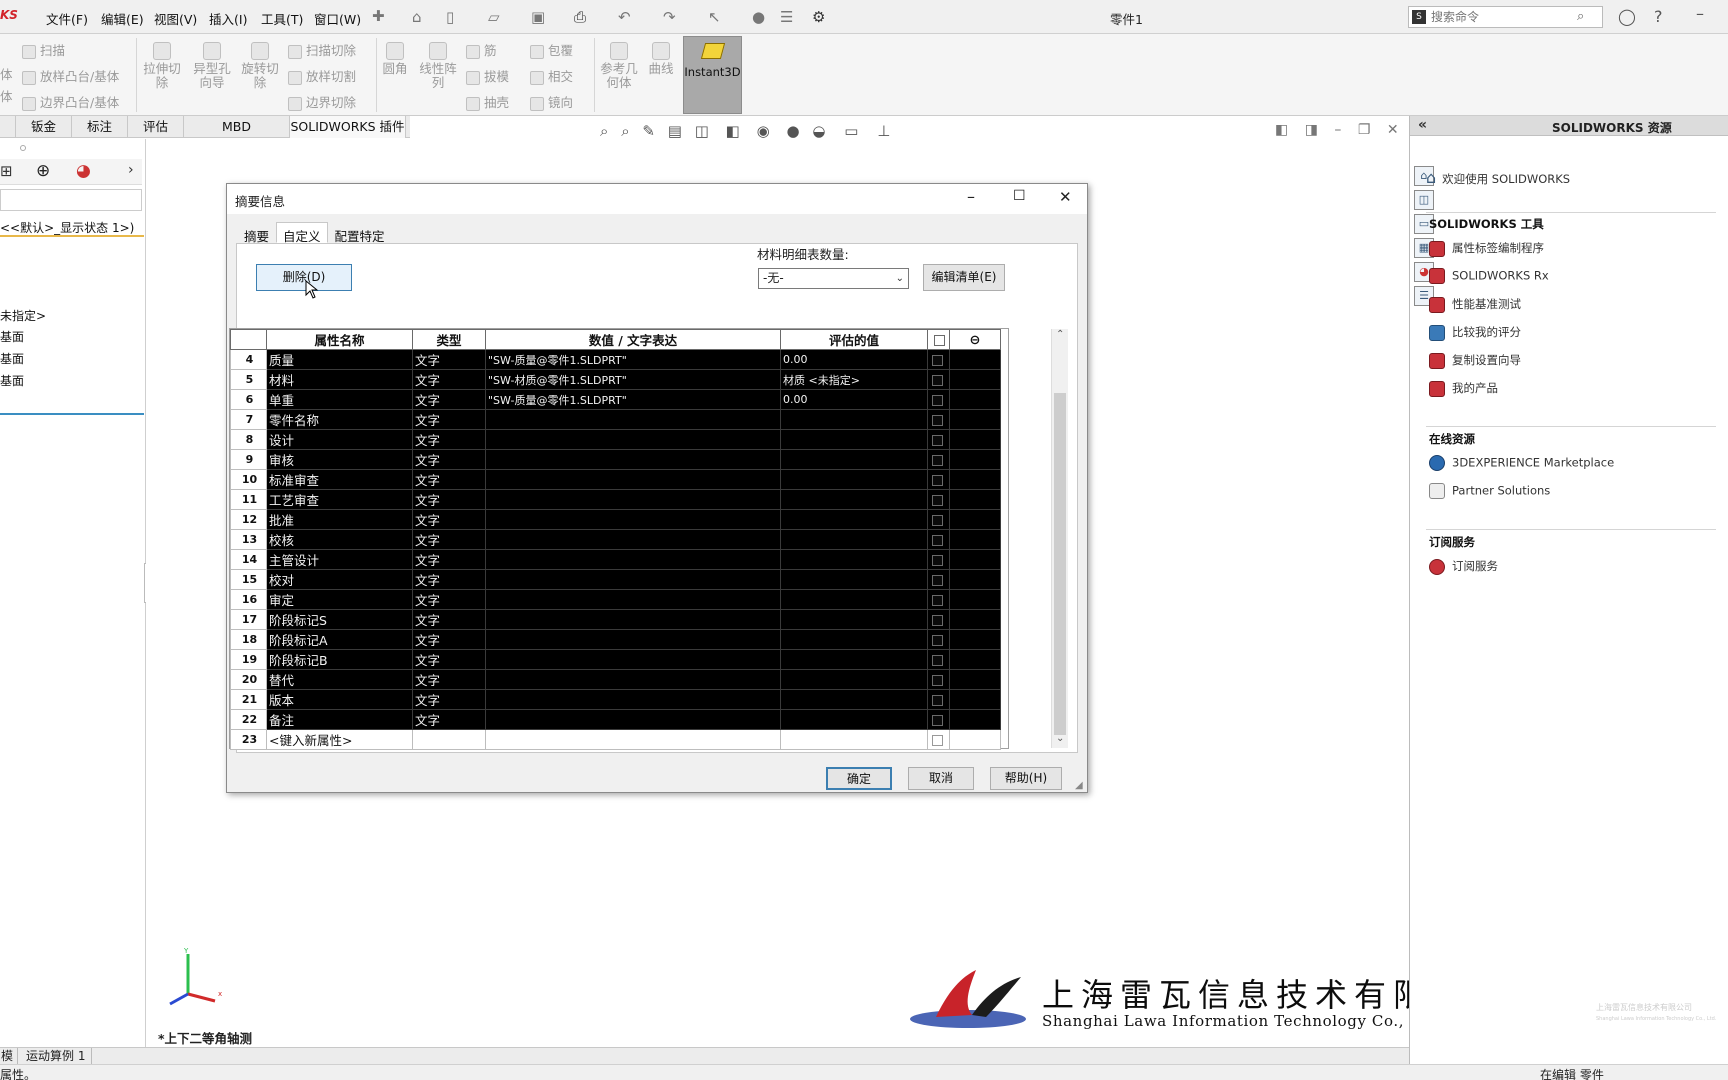  I want to click on bom-quantity-select: -无- ⌄, so click(833, 278).